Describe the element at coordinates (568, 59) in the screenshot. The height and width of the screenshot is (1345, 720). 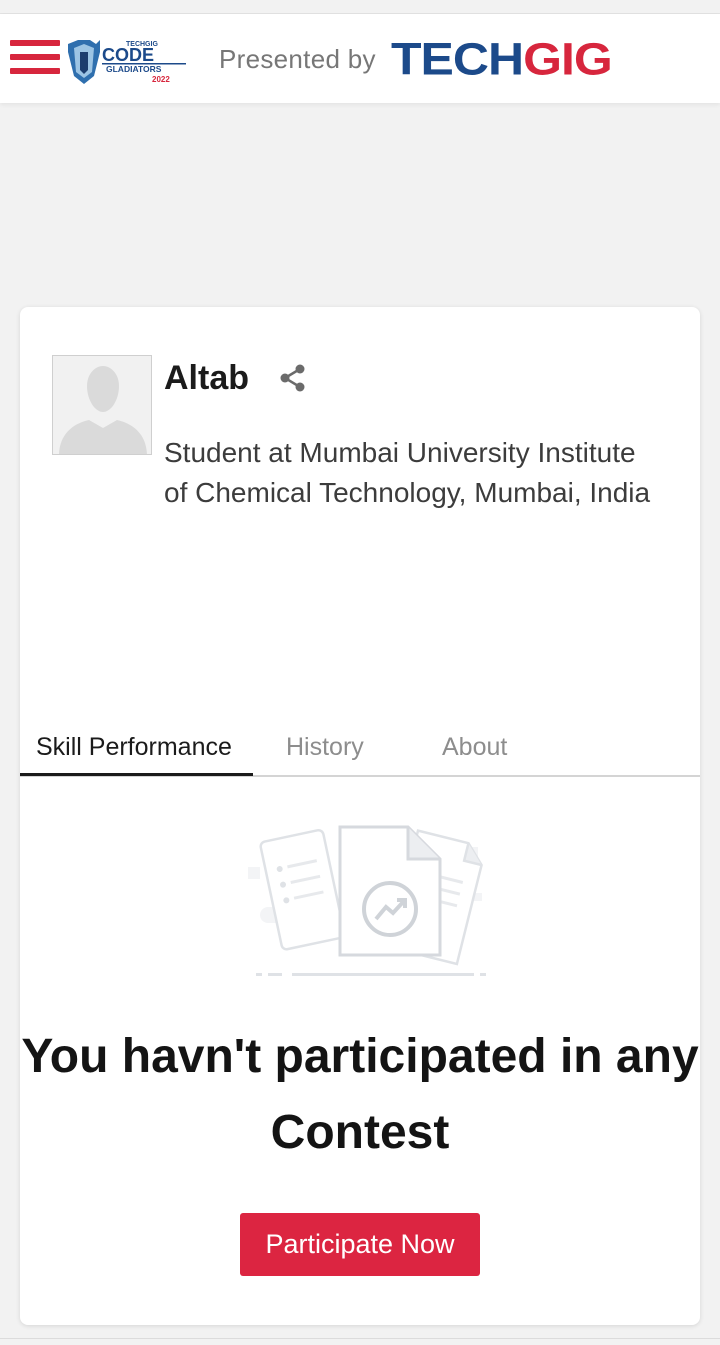
I see `techgig-logo-part2: GIG` at that location.